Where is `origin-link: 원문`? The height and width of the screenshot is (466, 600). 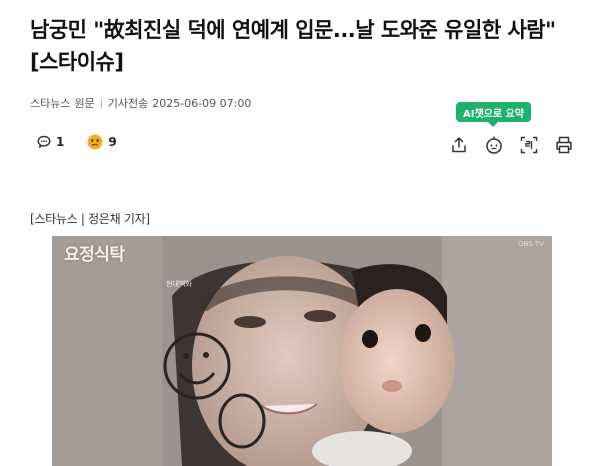
origin-link: 원문 is located at coordinates (84, 103).